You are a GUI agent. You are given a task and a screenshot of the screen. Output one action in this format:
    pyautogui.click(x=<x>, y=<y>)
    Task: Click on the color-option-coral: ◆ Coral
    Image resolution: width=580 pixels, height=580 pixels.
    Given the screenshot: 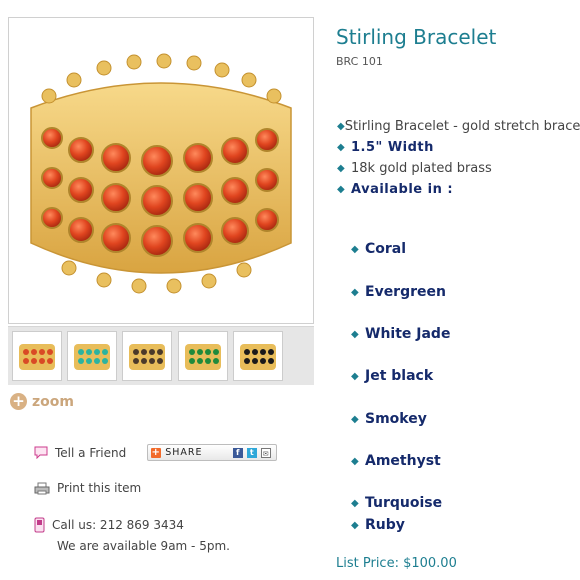 What is the action you would take?
    pyautogui.click(x=378, y=249)
    